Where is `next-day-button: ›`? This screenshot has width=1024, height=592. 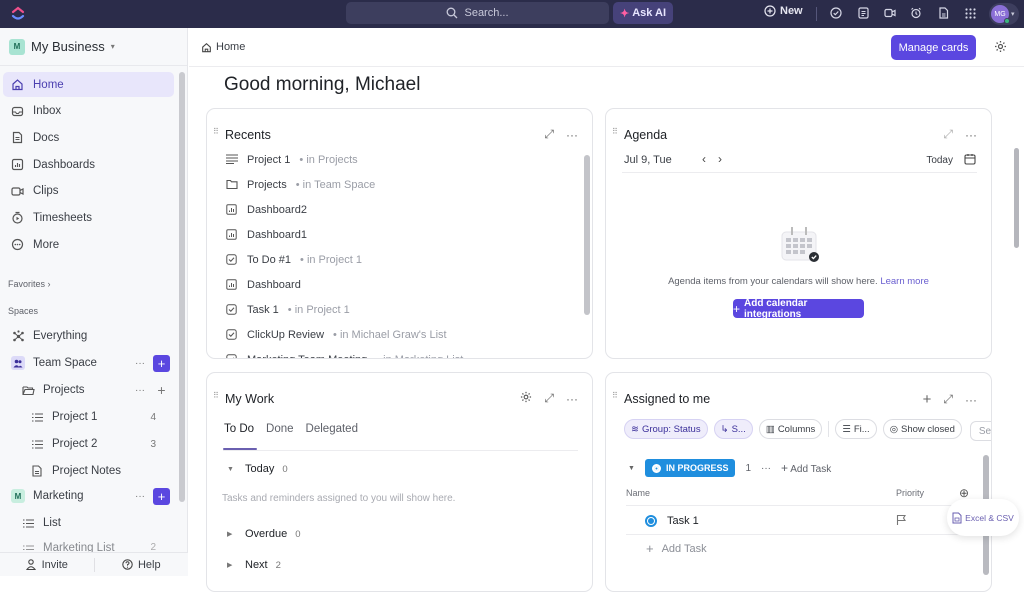
next-day-button: › is located at coordinates (720, 159).